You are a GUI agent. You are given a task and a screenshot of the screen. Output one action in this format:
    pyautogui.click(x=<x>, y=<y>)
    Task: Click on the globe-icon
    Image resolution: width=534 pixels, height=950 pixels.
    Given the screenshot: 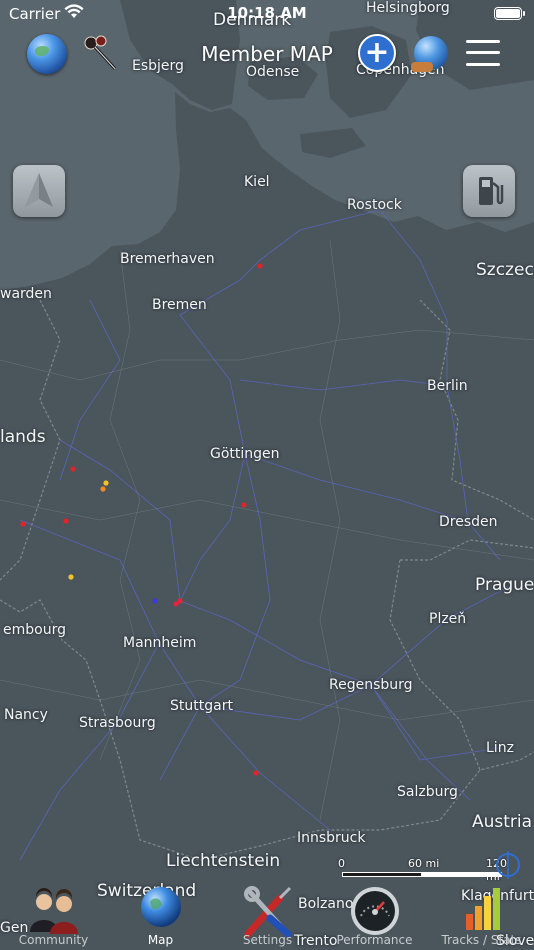 What is the action you would take?
    pyautogui.click(x=160, y=907)
    